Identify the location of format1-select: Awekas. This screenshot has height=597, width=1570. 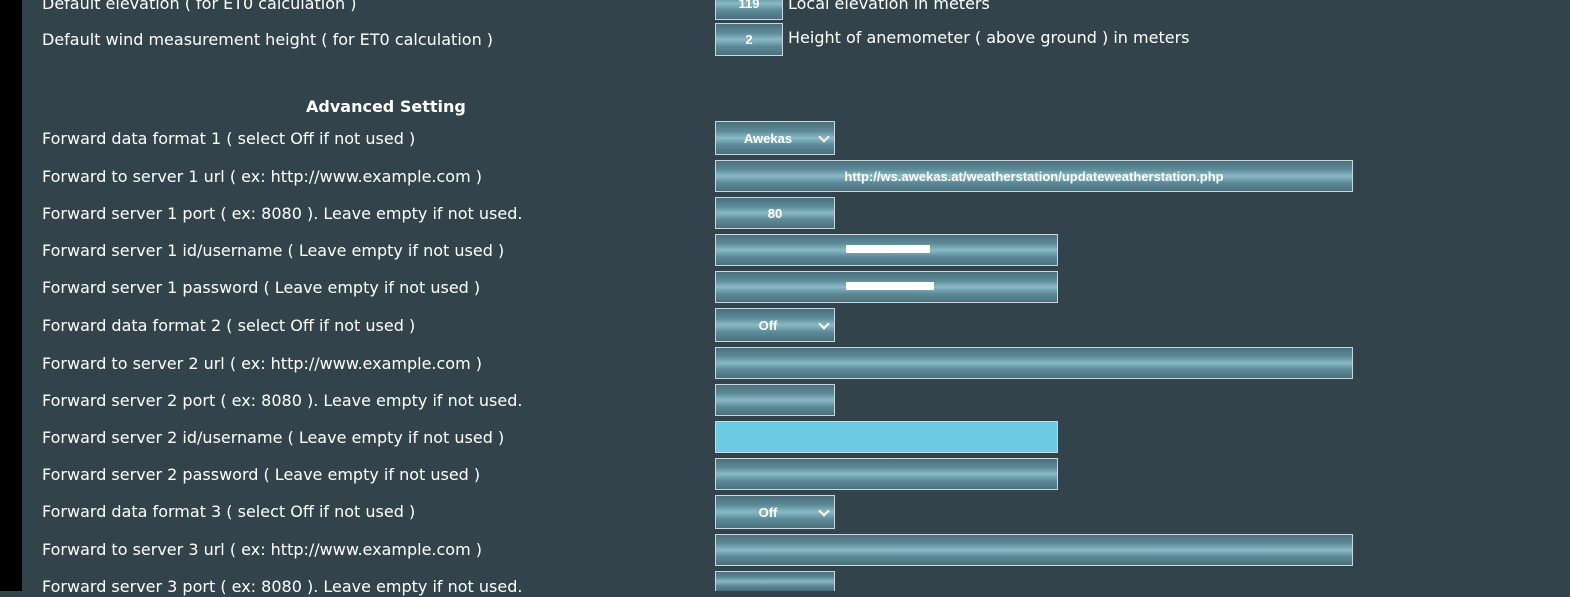
(775, 138).